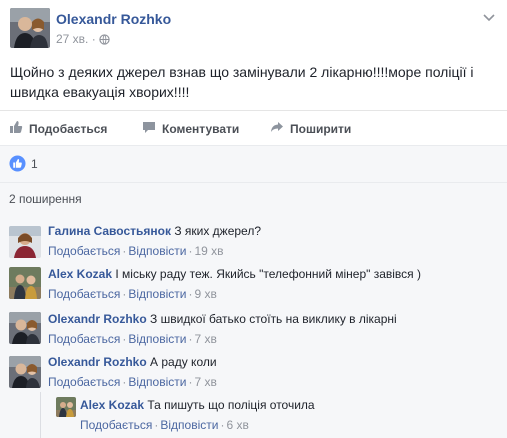 This screenshot has height=438, width=507. Describe the element at coordinates (231, 405) in the screenshot. I see `reply-text: Та пишуть що поліція оточила` at that location.